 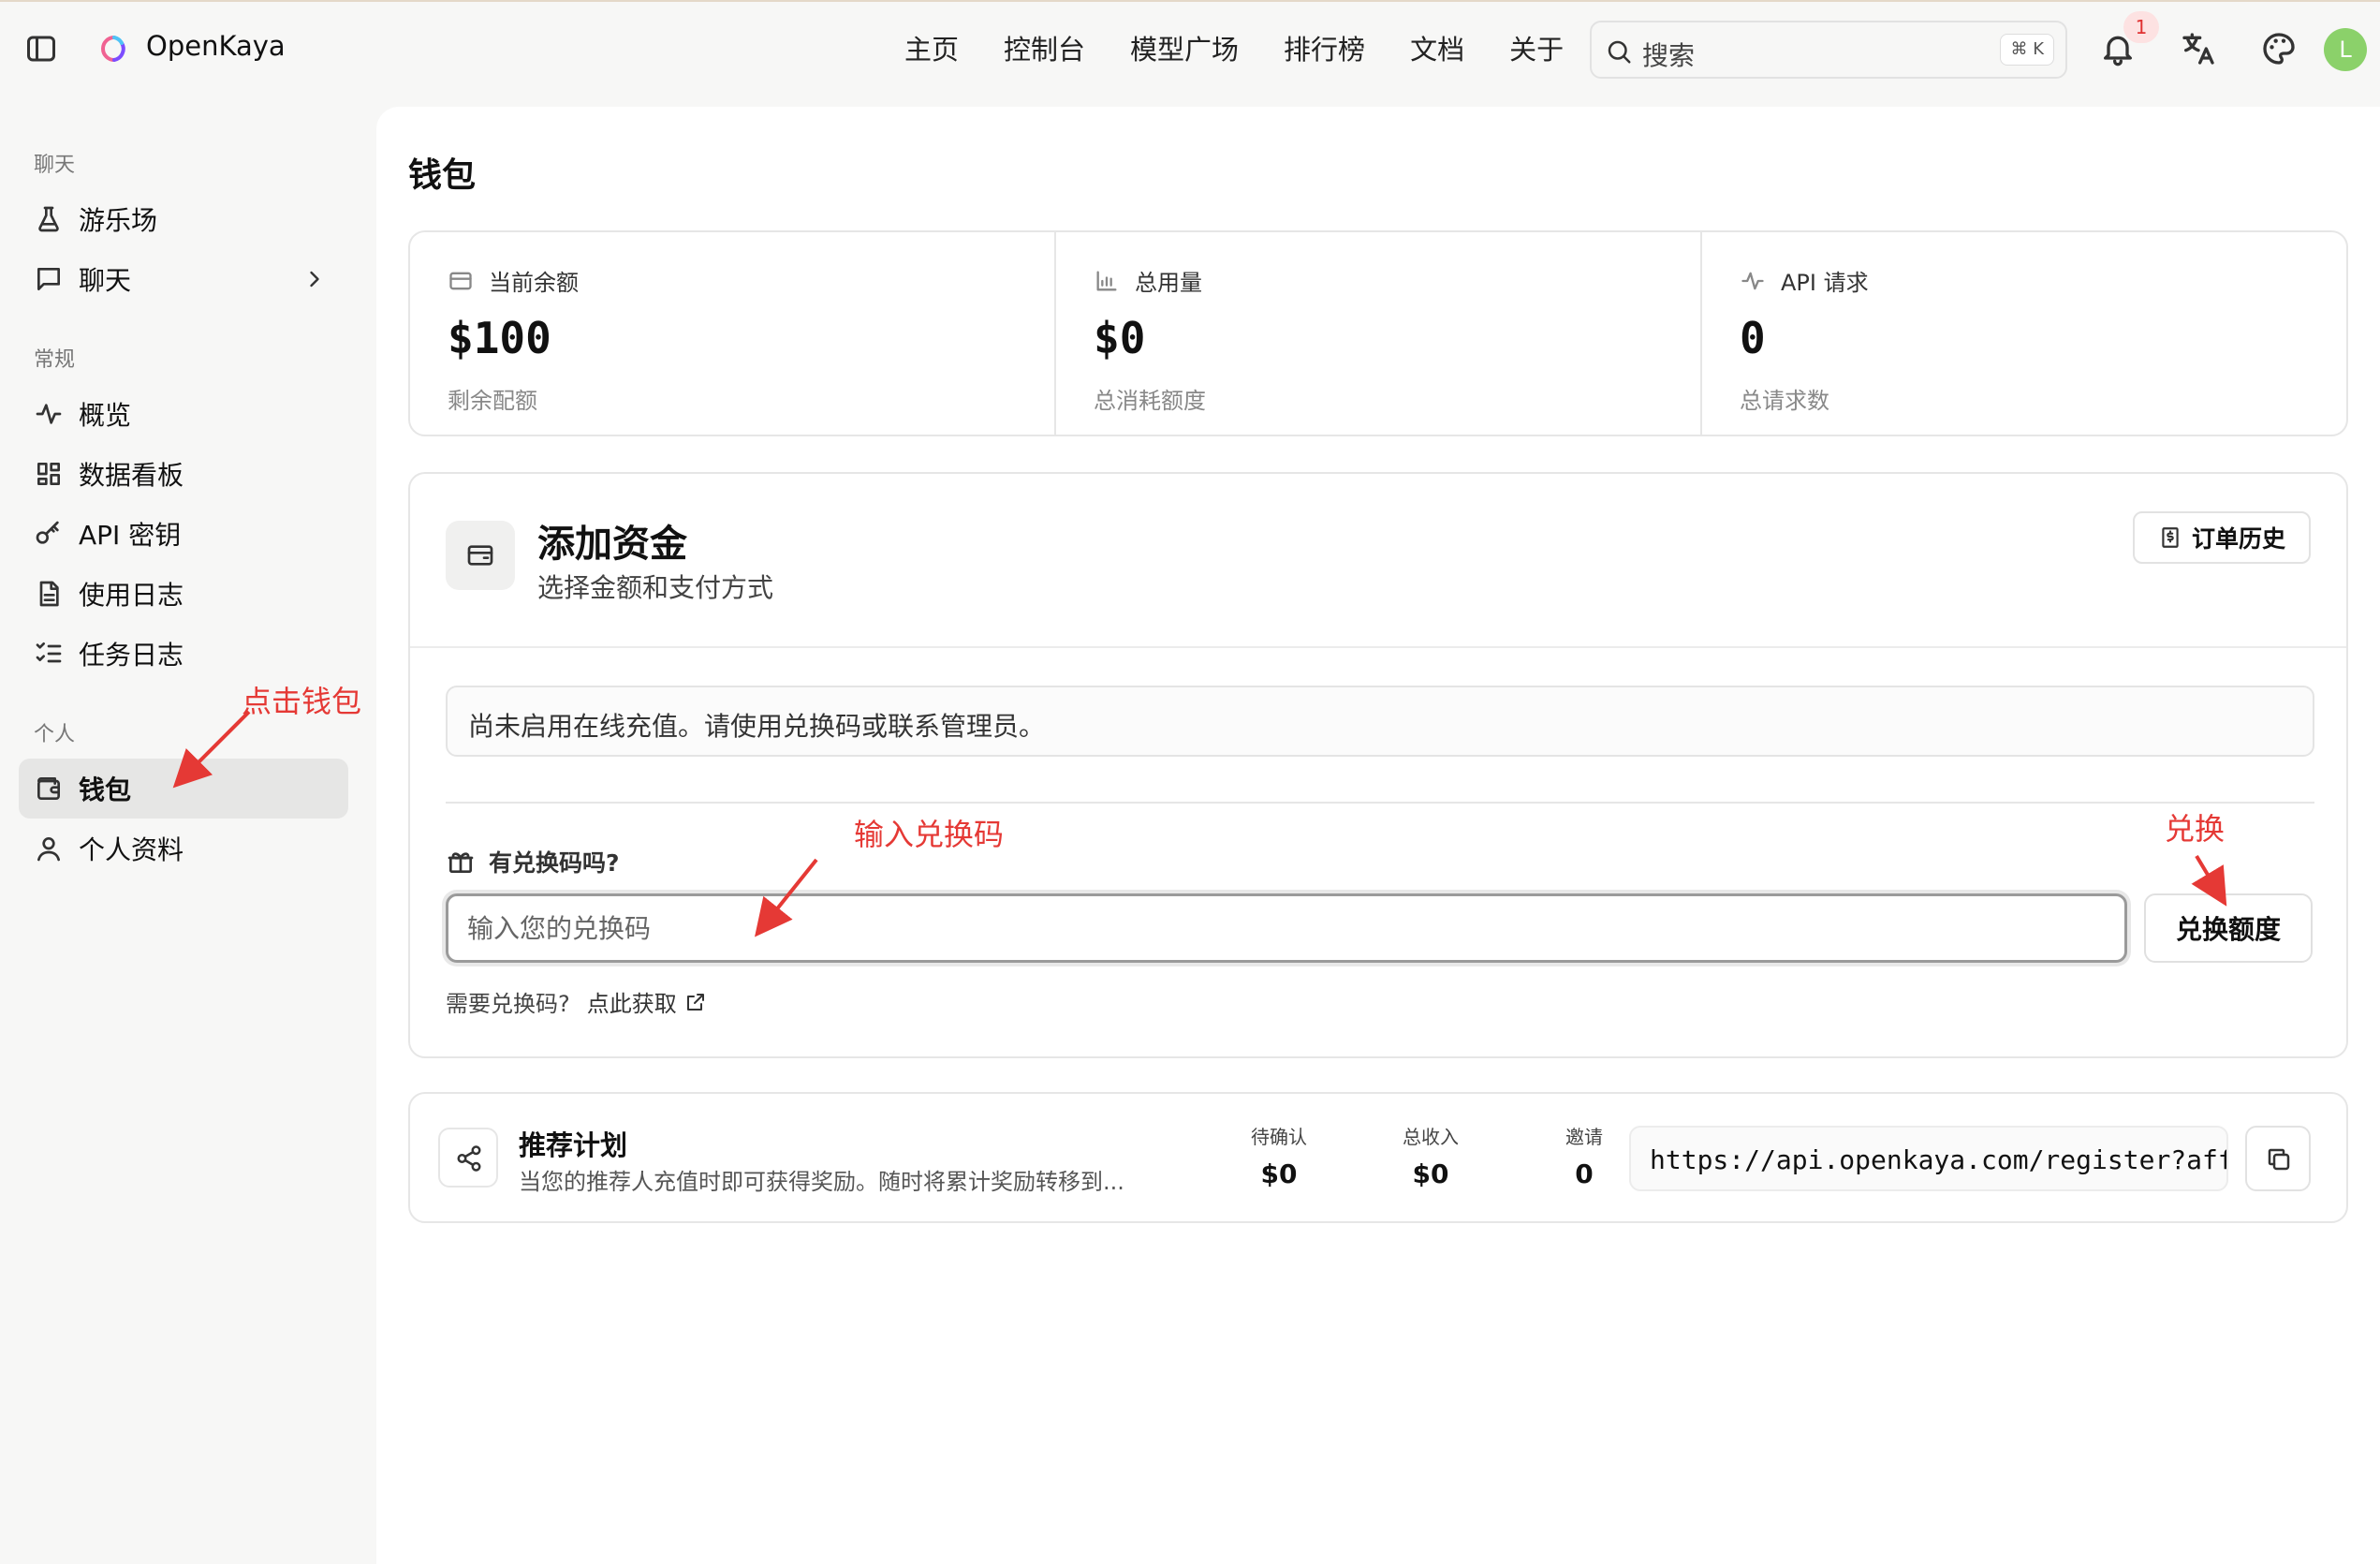 I want to click on brand-logo-icon, so click(x=114, y=49).